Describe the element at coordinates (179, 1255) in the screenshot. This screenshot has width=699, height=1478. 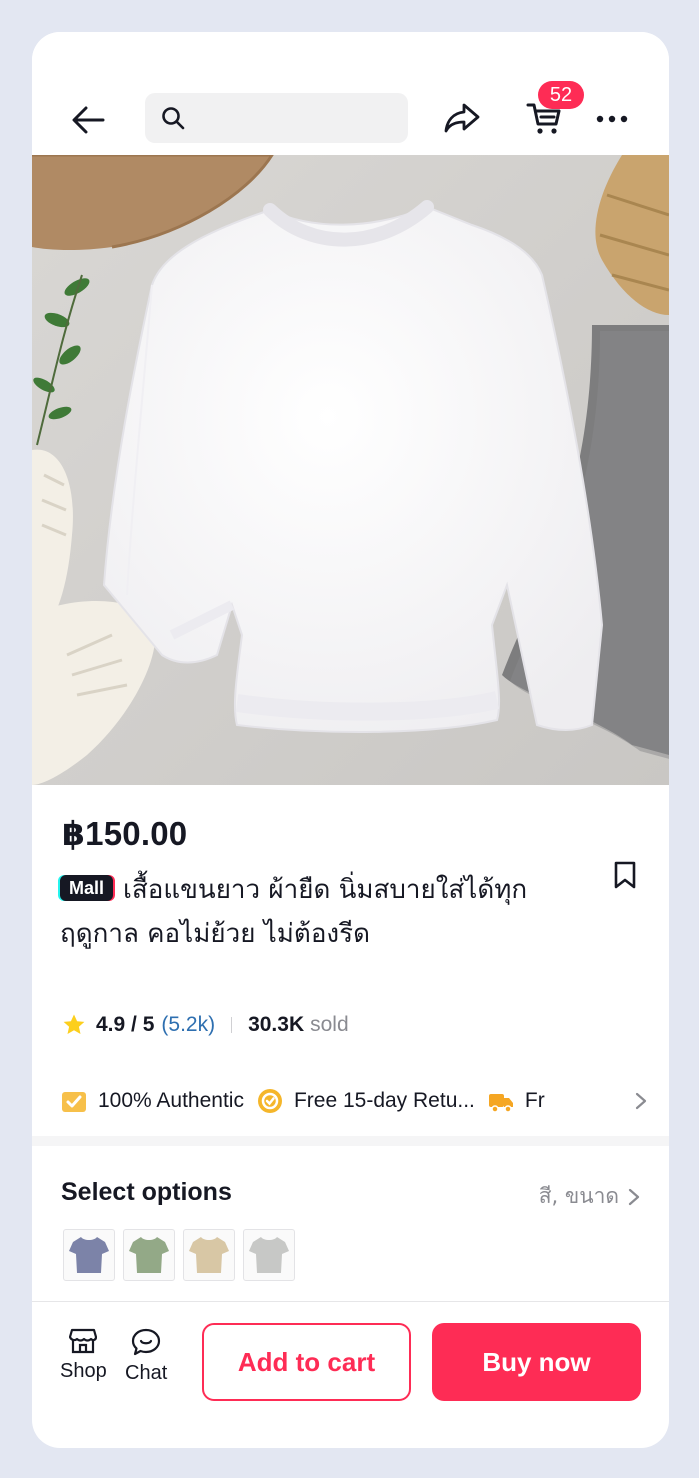
I see `option-thumbnails` at that location.